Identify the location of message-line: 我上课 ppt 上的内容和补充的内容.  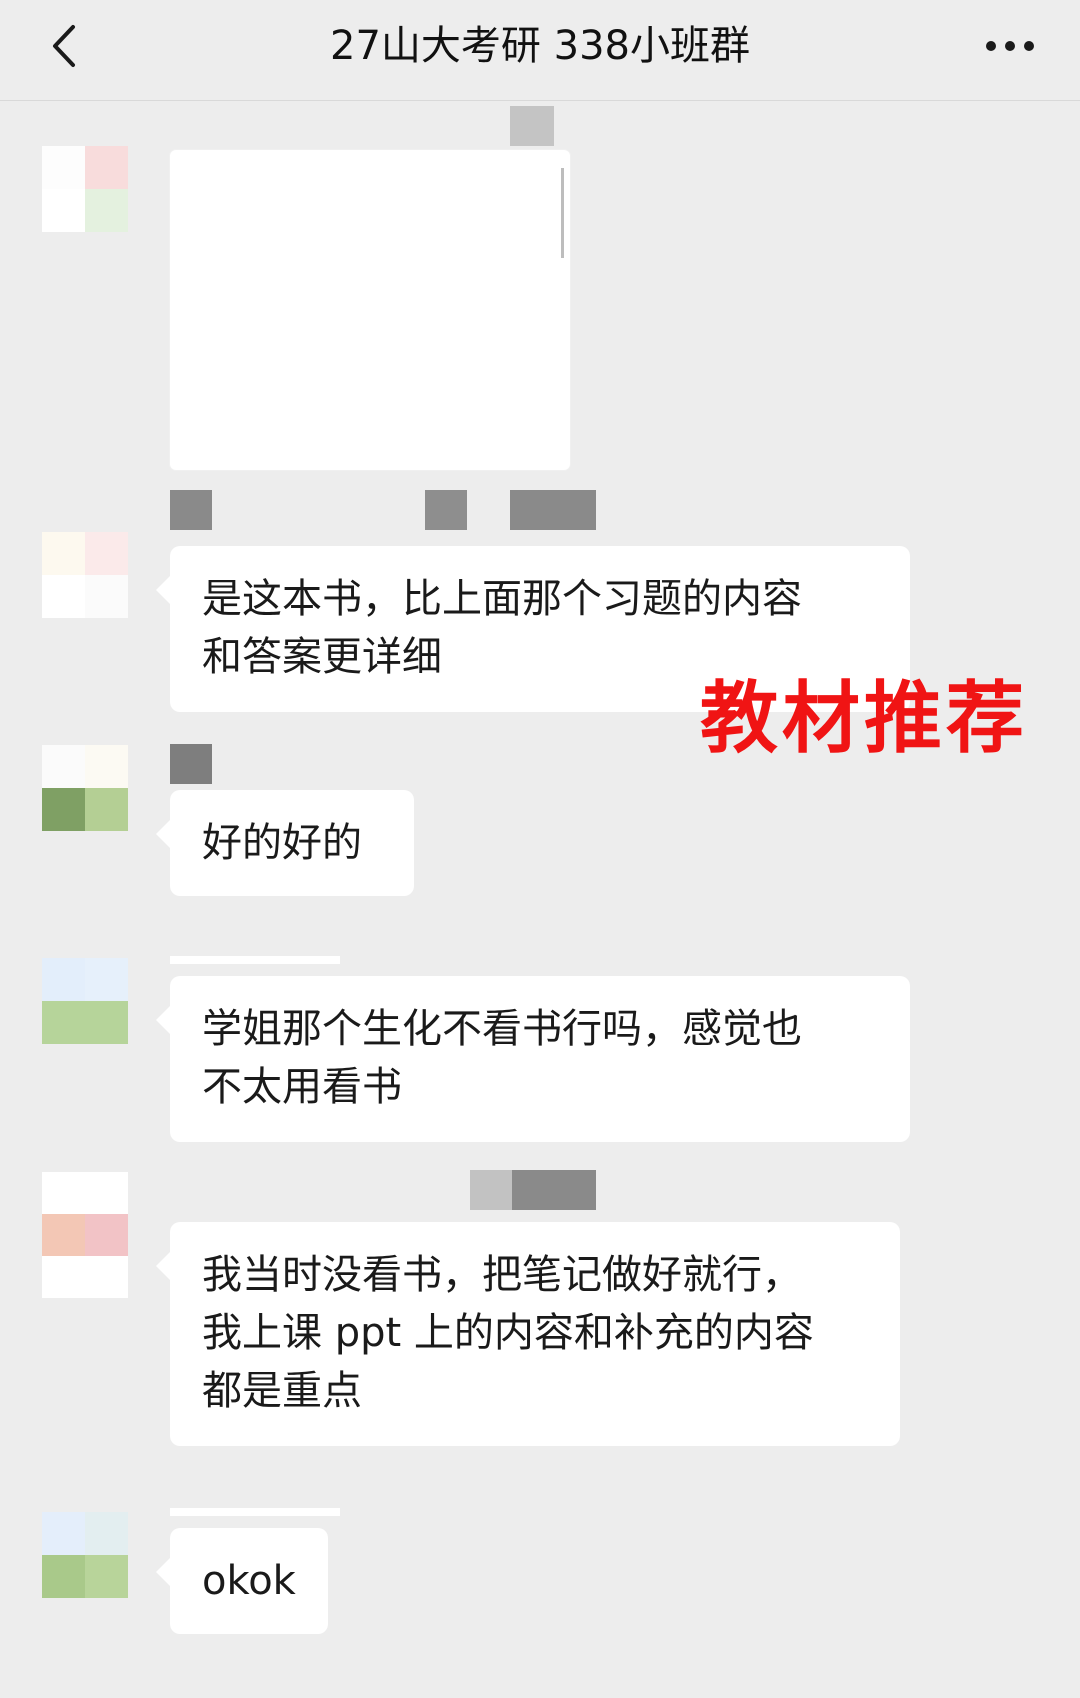
(508, 1333).